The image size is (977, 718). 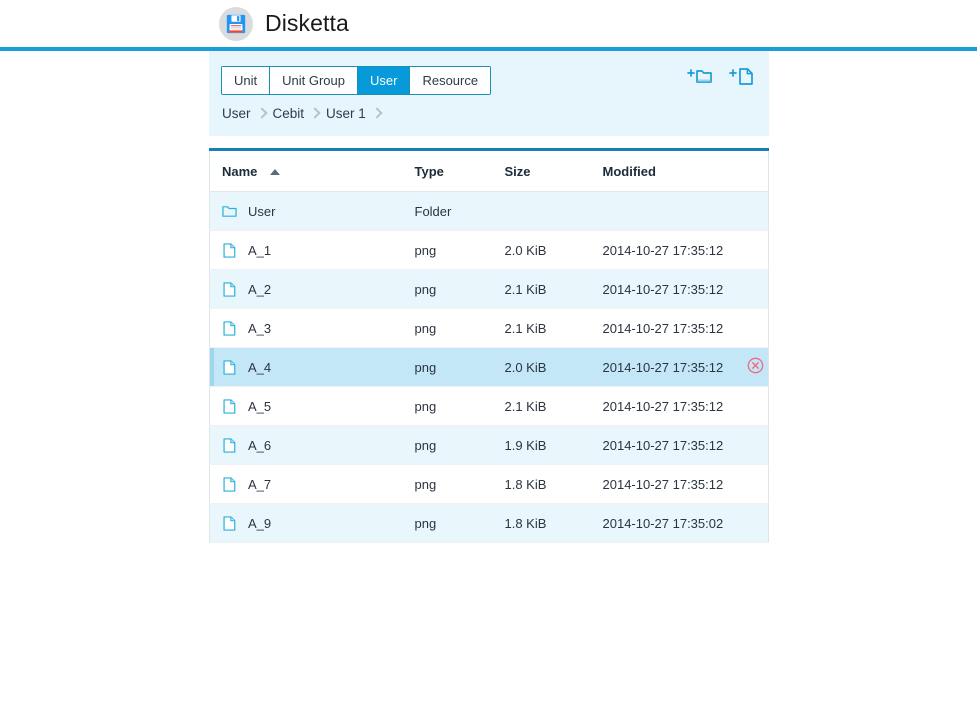 I want to click on cell-name: A_2, so click(x=312, y=289).